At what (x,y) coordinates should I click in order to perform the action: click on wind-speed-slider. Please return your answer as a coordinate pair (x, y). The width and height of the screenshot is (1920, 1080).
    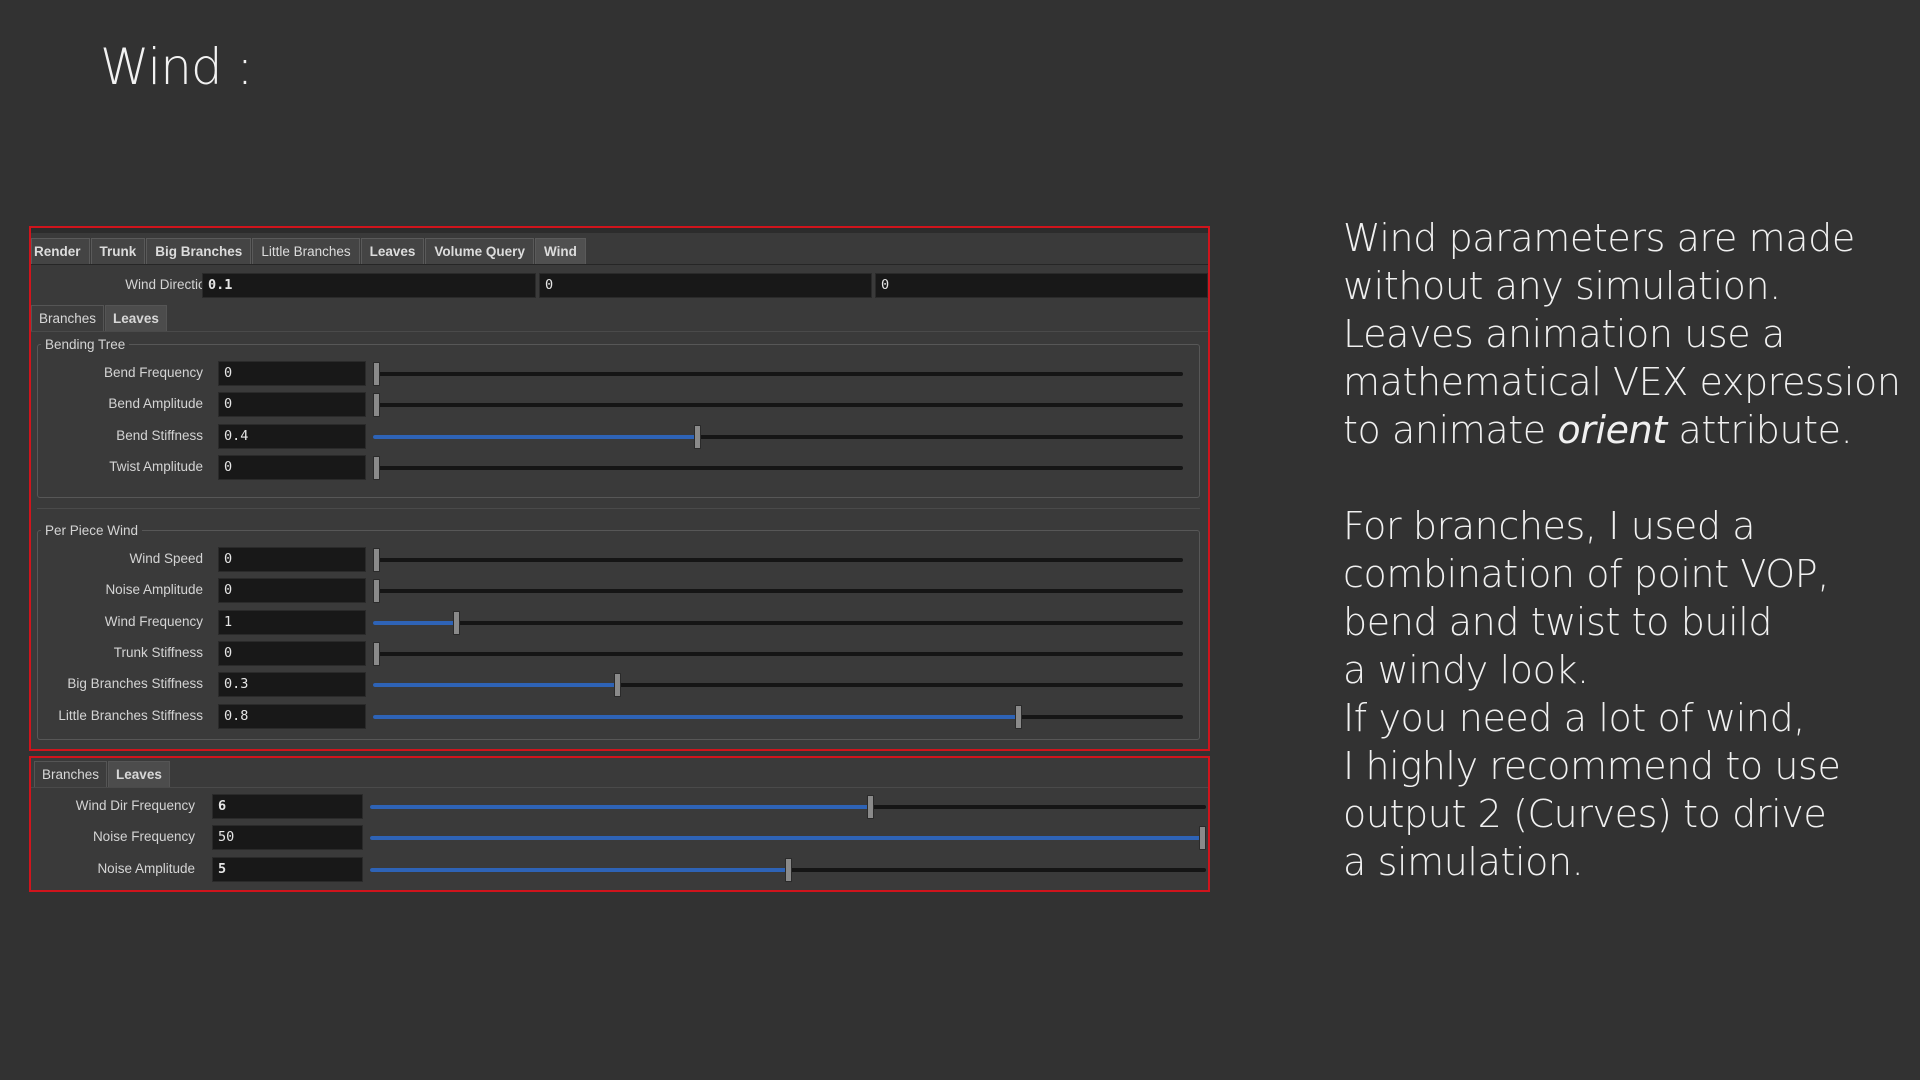
    Looking at the image, I should click on (778, 560).